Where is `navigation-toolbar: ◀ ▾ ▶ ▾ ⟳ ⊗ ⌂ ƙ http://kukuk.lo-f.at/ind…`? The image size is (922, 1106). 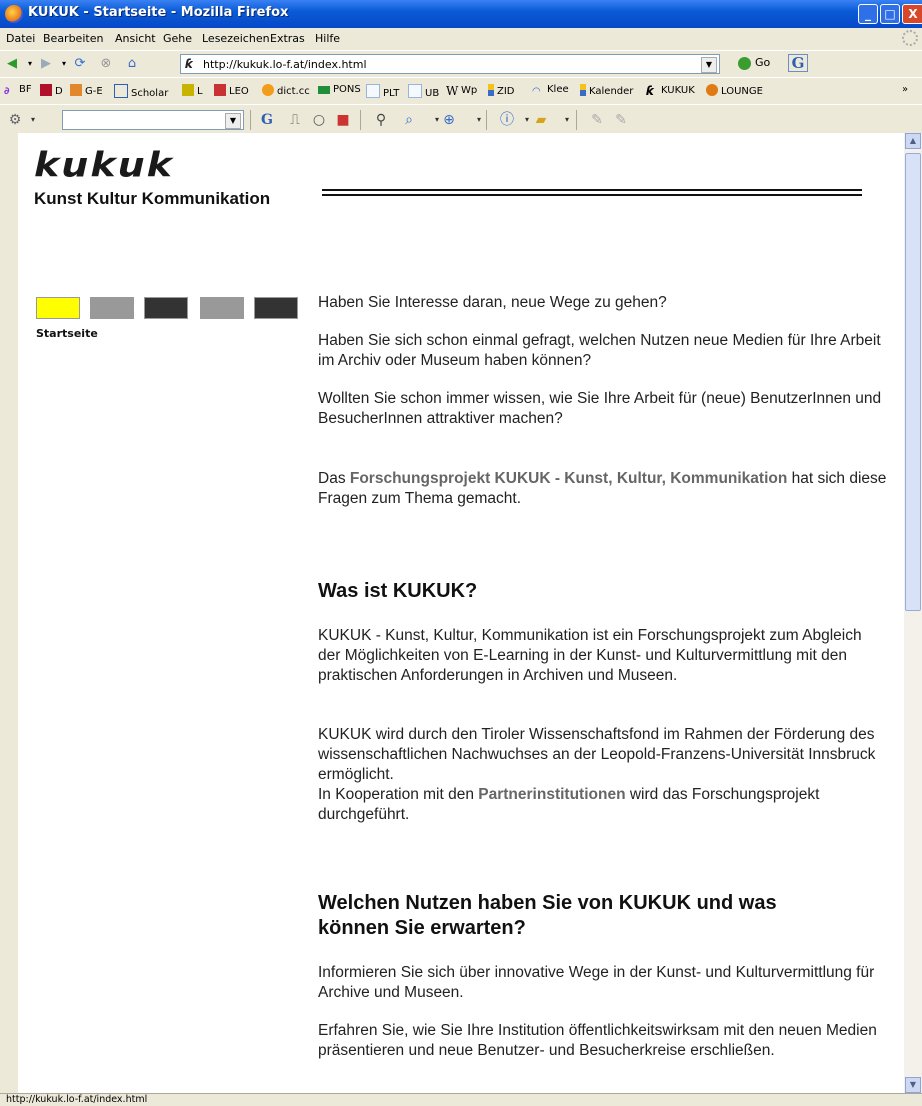 navigation-toolbar: ◀ ▾ ▶ ▾ ⟳ ⊗ ⌂ ƙ http://kukuk.lo-f.at/ind… is located at coordinates (461, 63).